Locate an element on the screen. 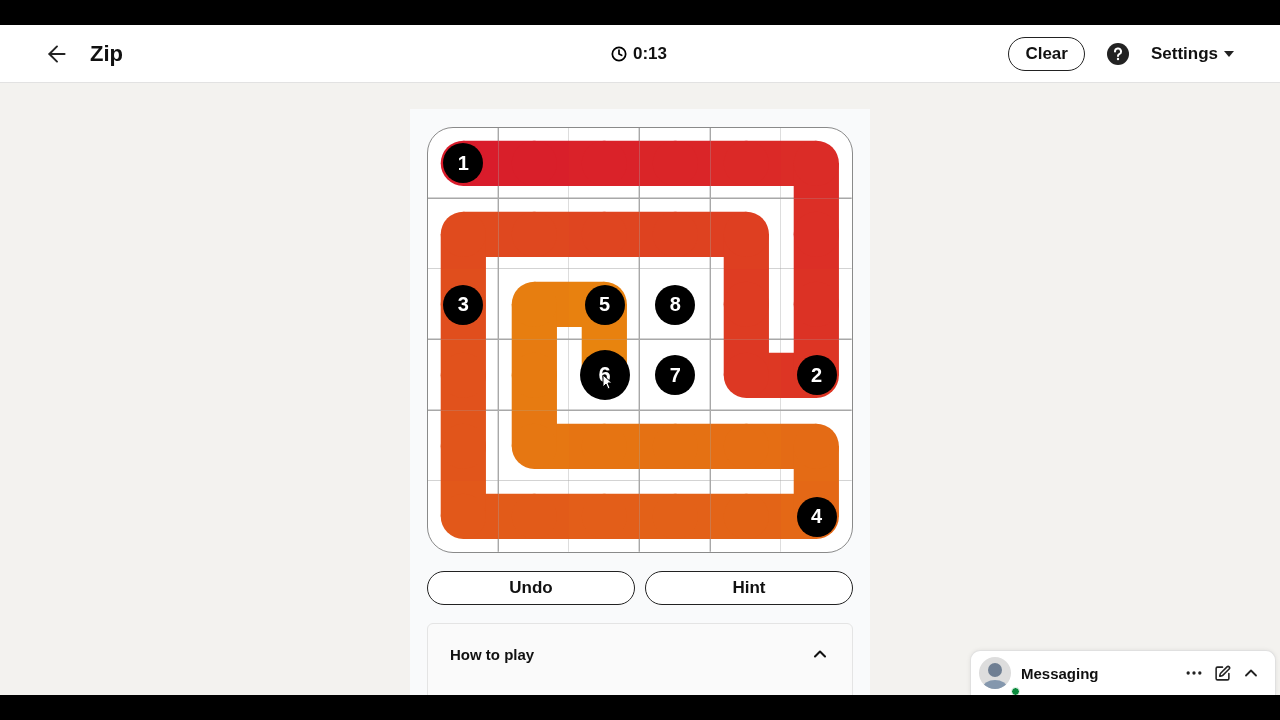 The width and height of the screenshot is (1280, 720). number-dot: 7 is located at coordinates (675, 375).